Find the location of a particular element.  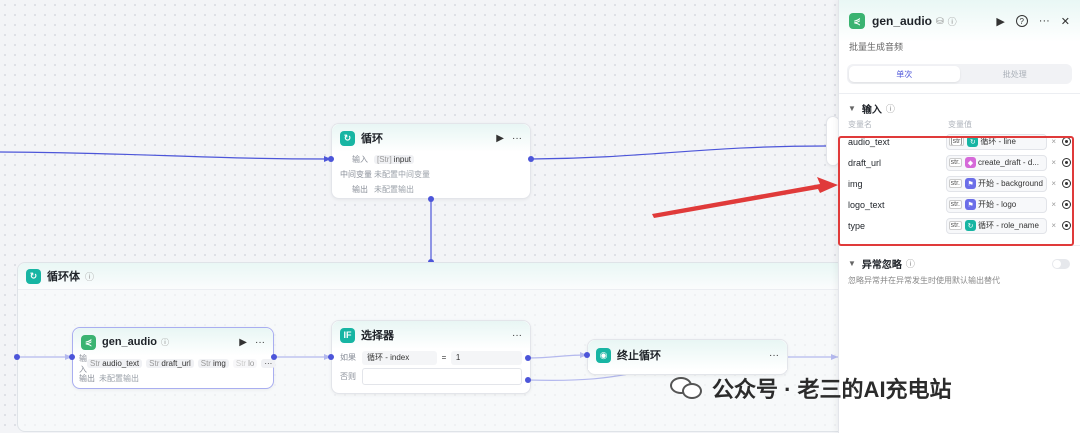

tab-single: 单次 is located at coordinates (904, 74).